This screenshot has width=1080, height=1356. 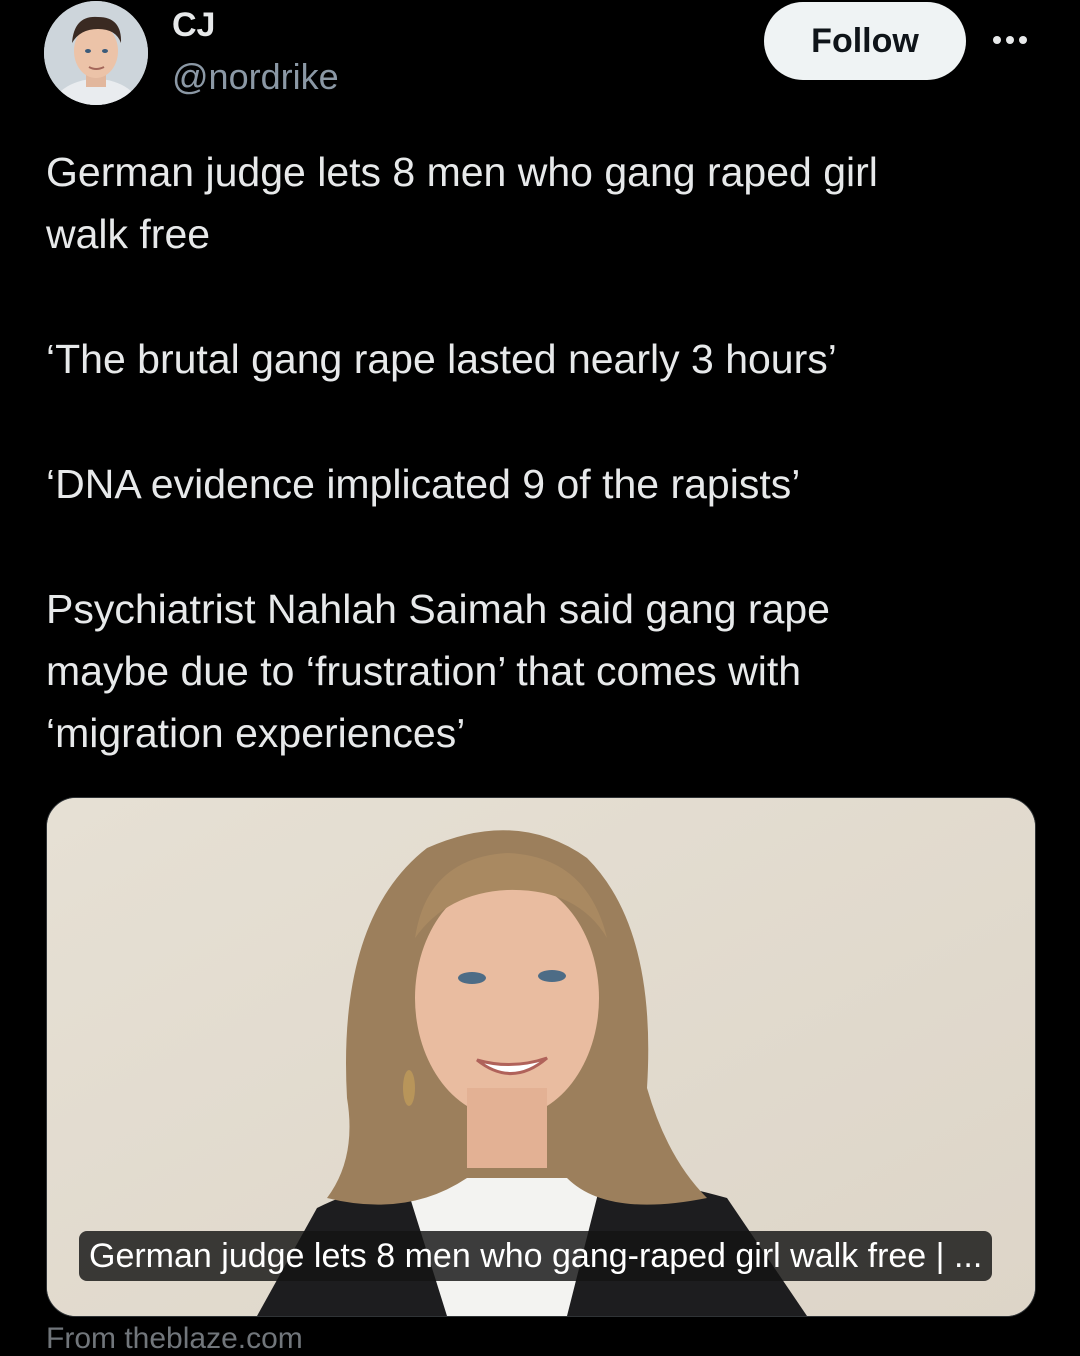 What do you see at coordinates (193, 25) in the screenshot?
I see `author-display-name: CJ` at bounding box center [193, 25].